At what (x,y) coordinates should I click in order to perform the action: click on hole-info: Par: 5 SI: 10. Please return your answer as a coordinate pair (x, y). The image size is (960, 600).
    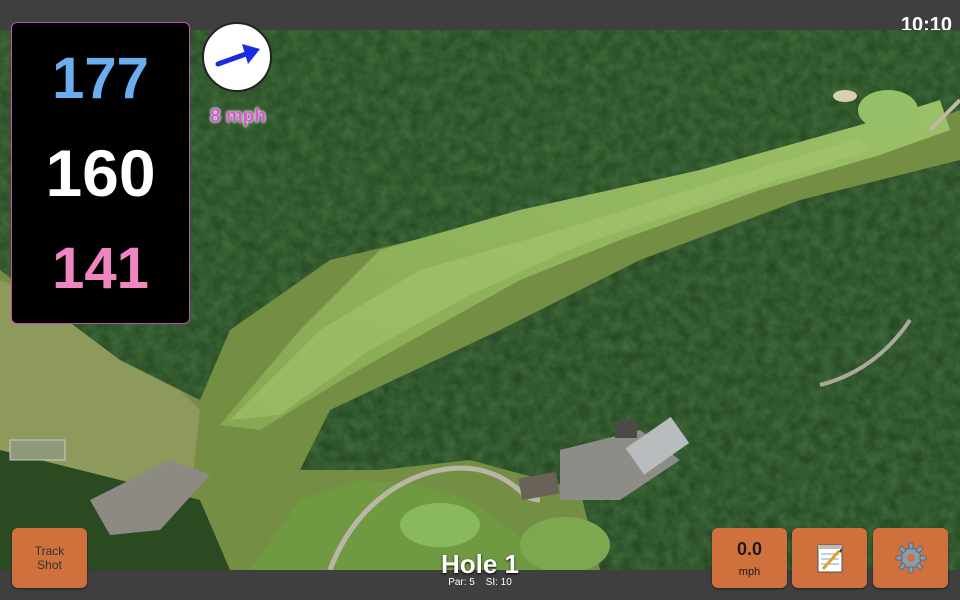
    Looking at the image, I should click on (480, 582).